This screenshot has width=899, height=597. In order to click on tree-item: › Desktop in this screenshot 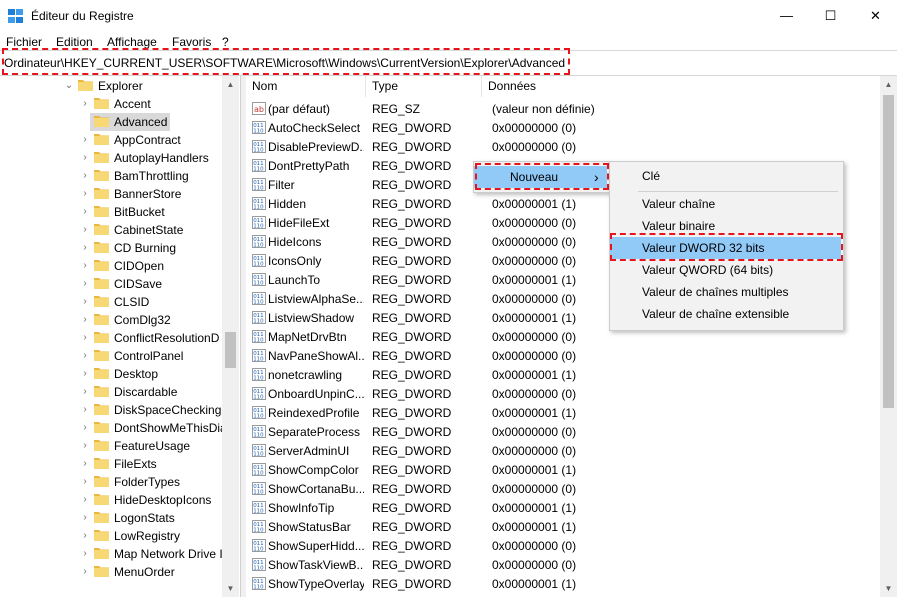, I will do `click(111, 374)`.